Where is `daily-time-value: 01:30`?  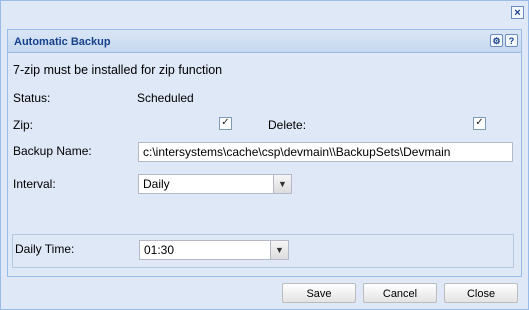 daily-time-value: 01:30 is located at coordinates (159, 250).